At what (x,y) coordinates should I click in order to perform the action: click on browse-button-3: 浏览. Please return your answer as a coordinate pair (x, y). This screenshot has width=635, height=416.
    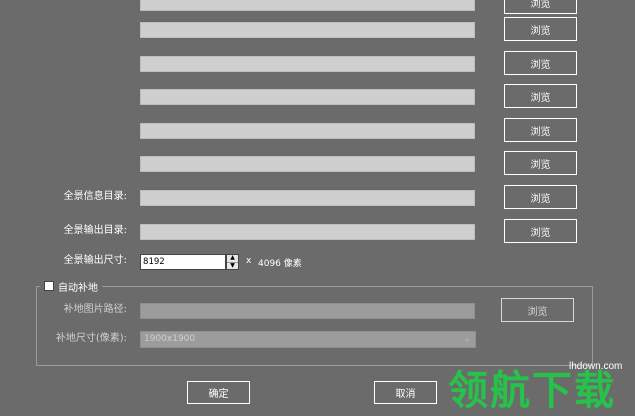
    Looking at the image, I should click on (540, 96).